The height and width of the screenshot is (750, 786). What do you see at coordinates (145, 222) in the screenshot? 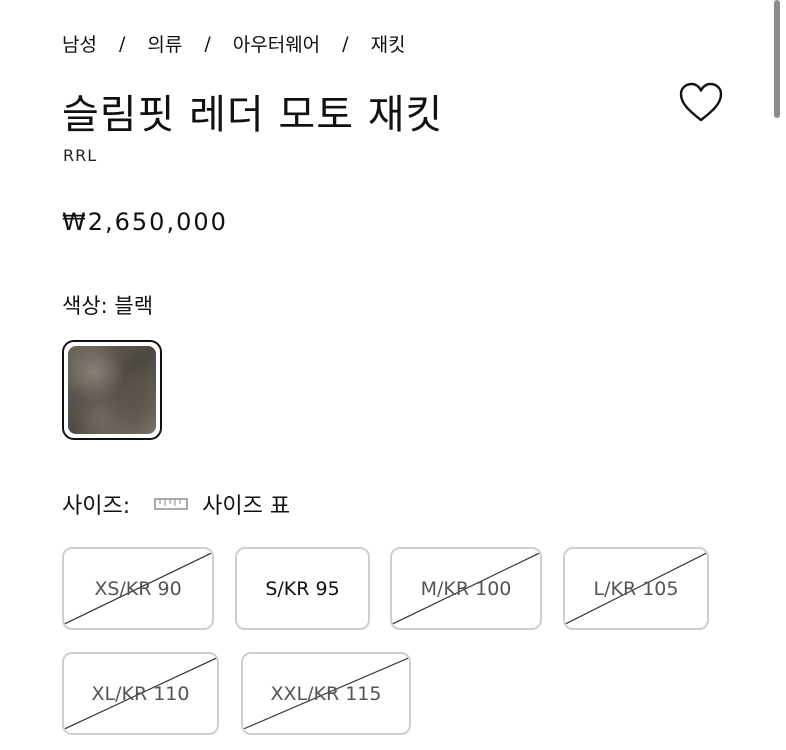
I see `product-price: ₩2,650,000` at bounding box center [145, 222].